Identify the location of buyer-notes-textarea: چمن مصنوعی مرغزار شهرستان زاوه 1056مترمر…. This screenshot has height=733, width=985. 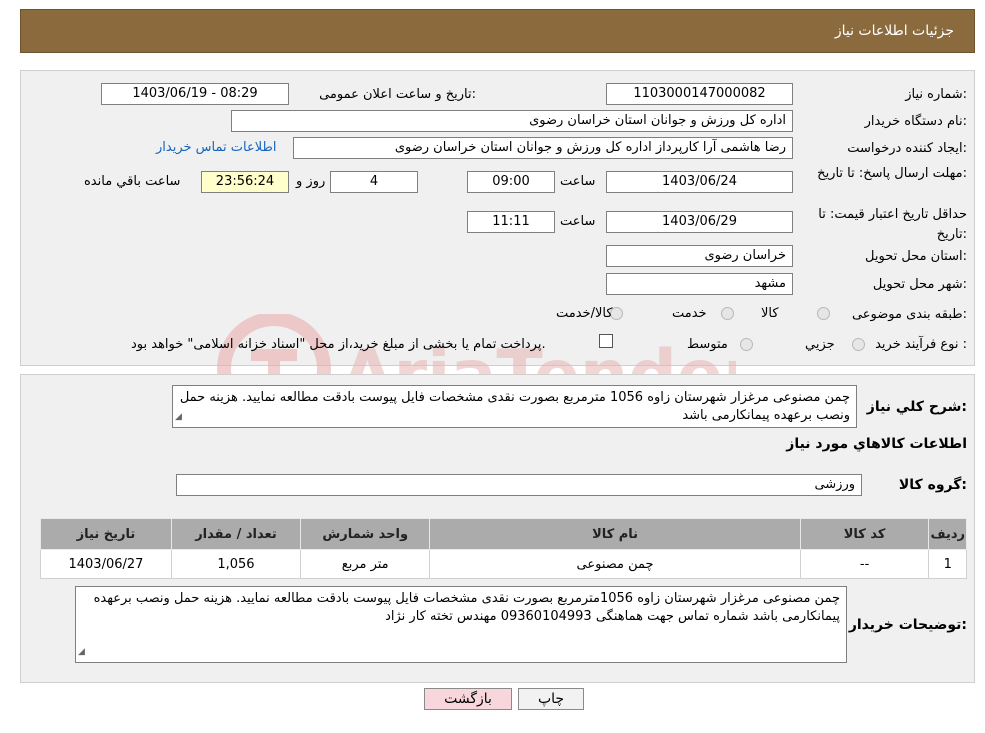
(461, 624).